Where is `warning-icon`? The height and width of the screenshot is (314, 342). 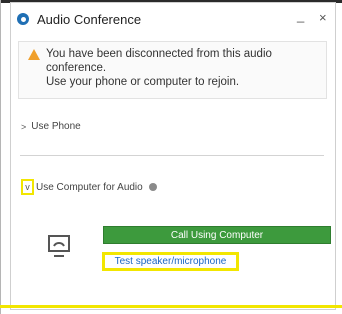
warning-icon is located at coordinates (34, 54).